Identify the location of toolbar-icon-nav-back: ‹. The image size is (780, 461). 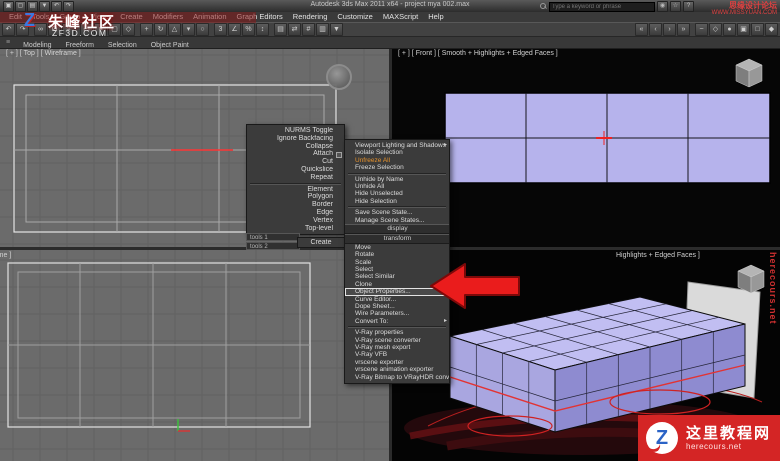
(655, 29).